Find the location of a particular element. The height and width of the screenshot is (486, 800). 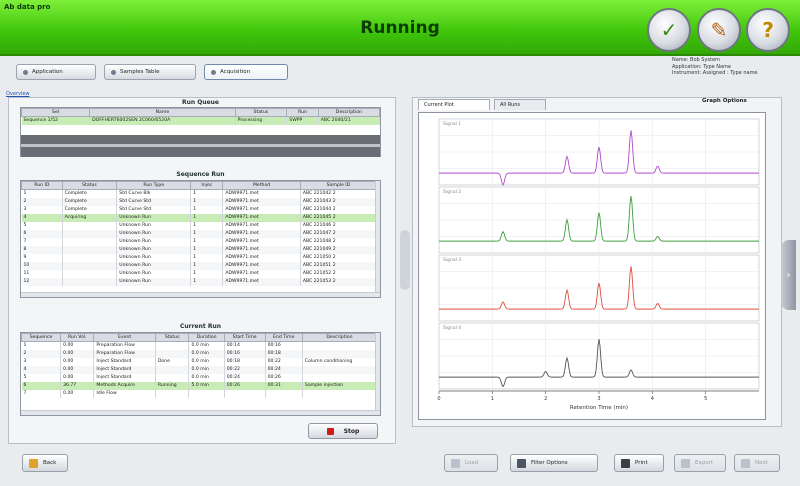

column-header: Duration is located at coordinates (206, 337).